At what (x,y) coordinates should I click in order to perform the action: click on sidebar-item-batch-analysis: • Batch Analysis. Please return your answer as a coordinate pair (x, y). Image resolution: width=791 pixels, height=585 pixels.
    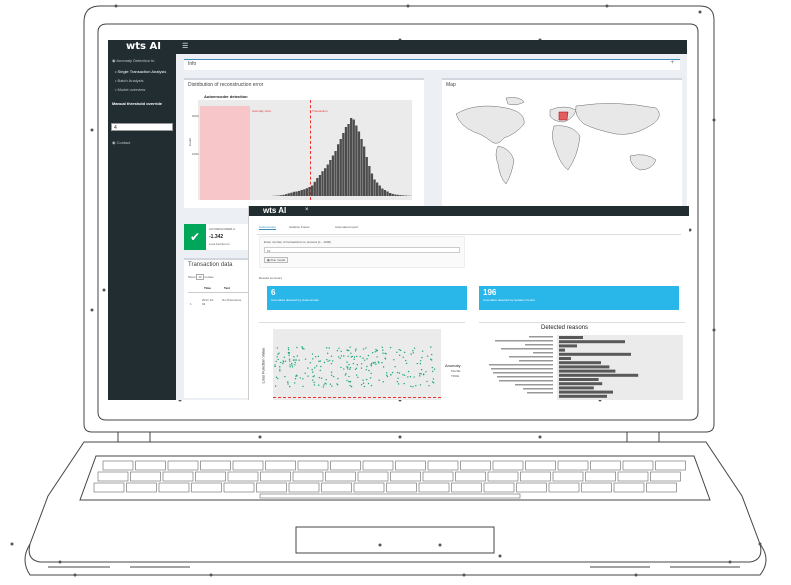
    Looking at the image, I should click on (129, 80).